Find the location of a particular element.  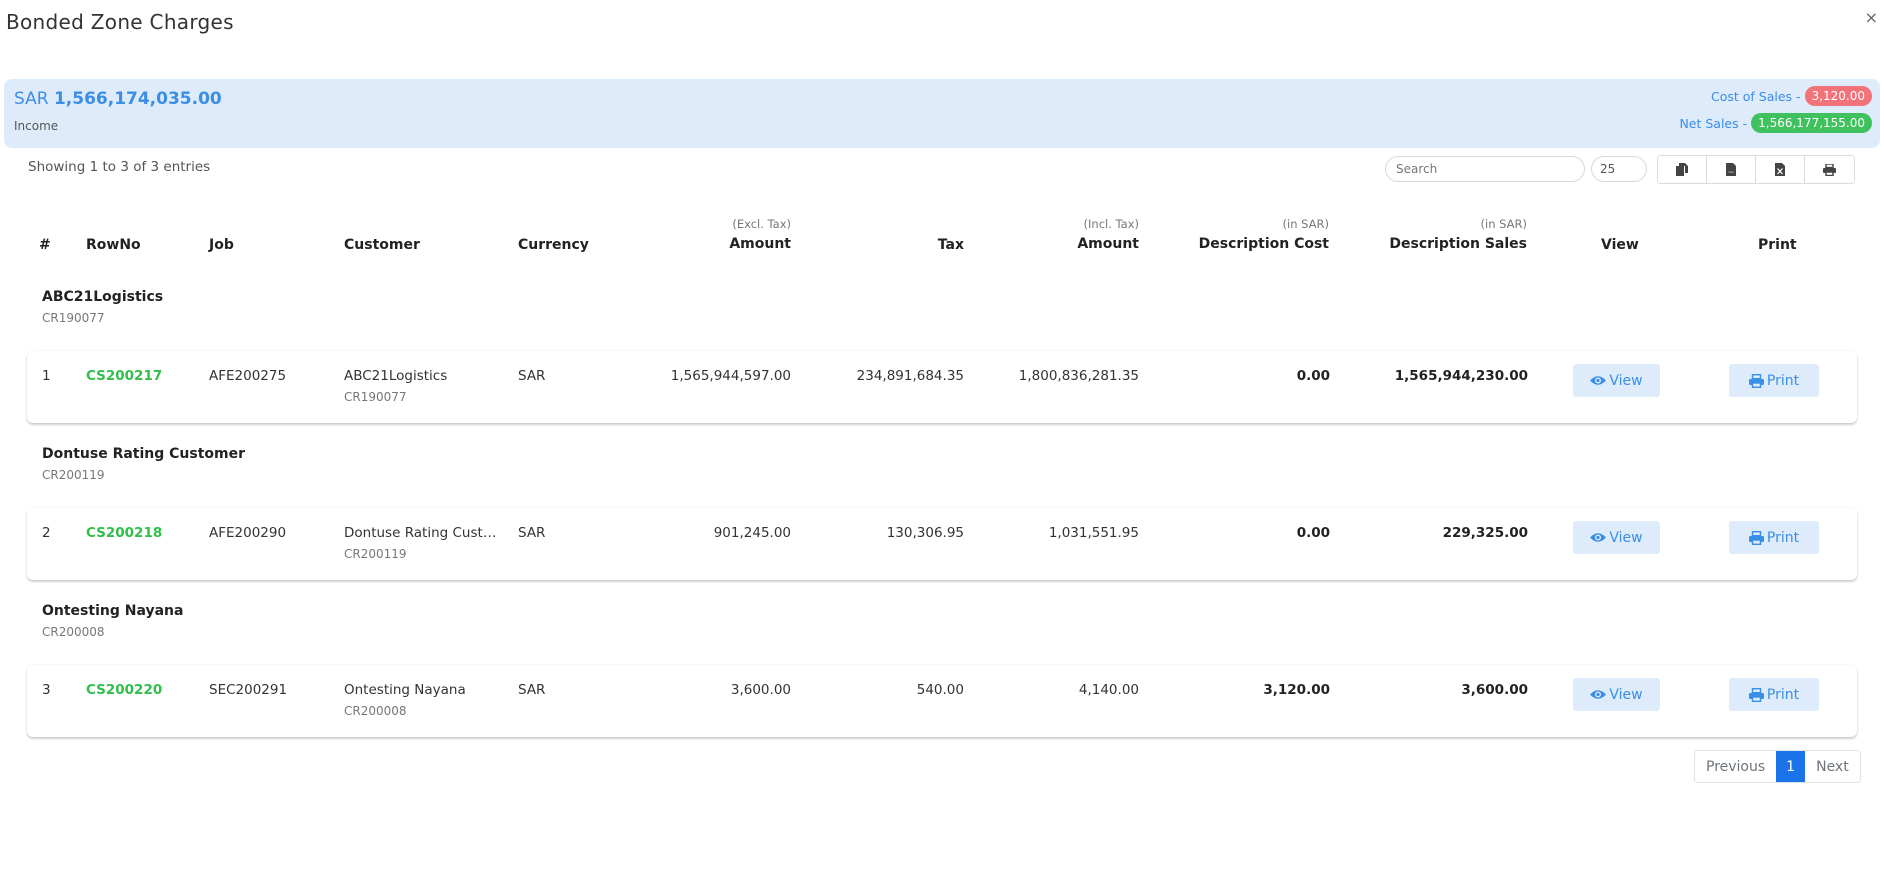

customer-cell: Dontuse Rating Customer CR200119 is located at coordinates (421, 543).